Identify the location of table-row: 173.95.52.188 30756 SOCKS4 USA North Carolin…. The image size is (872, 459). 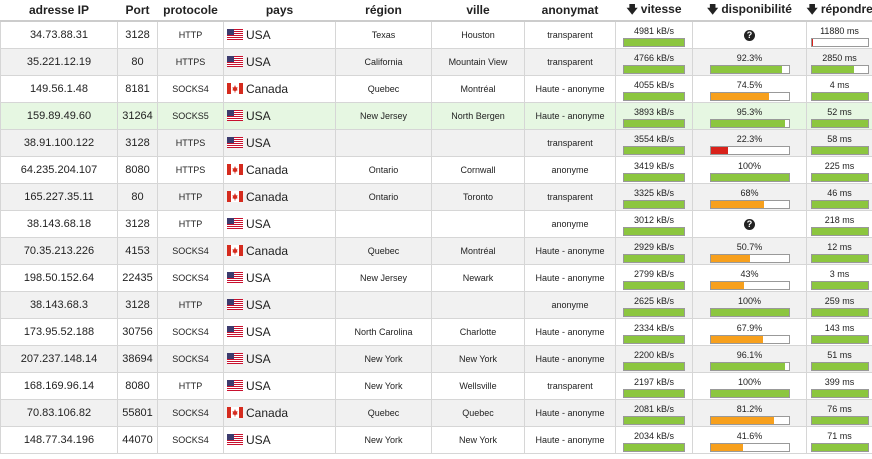
(436, 332).